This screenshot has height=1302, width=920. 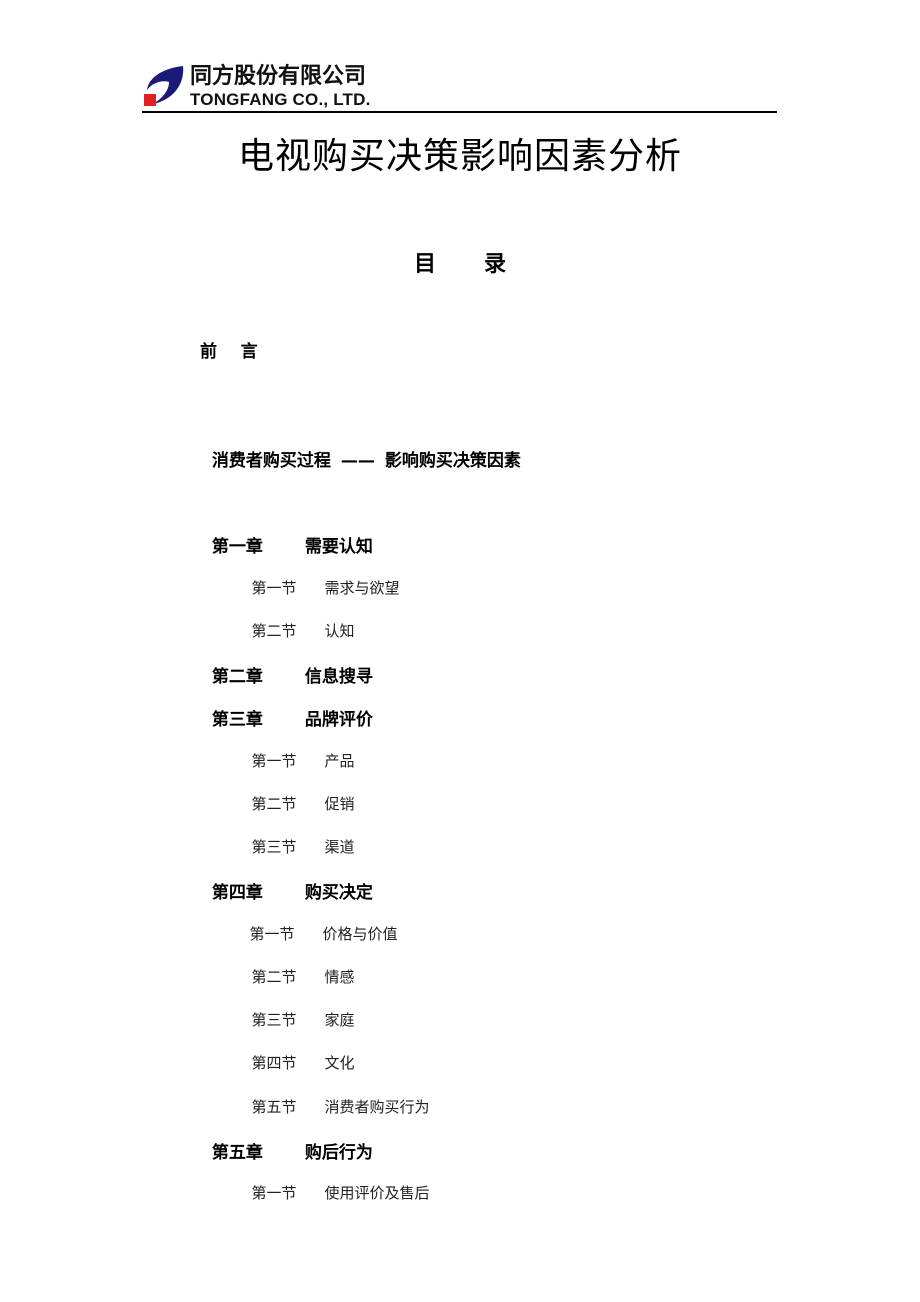 I want to click on section-title: 产品, so click(x=339, y=761).